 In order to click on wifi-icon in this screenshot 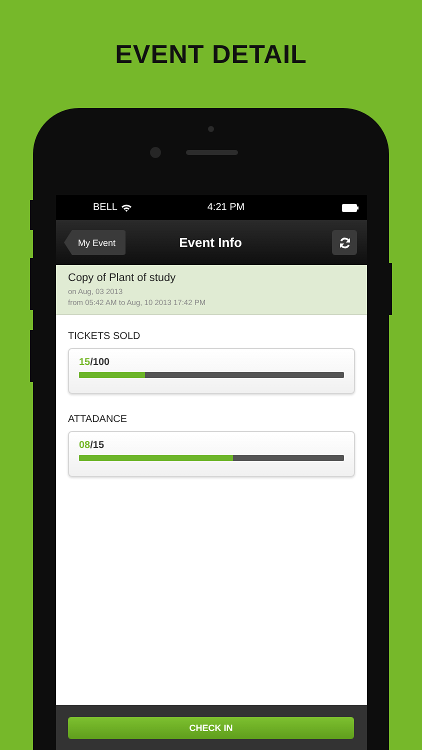, I will do `click(126, 208)`.